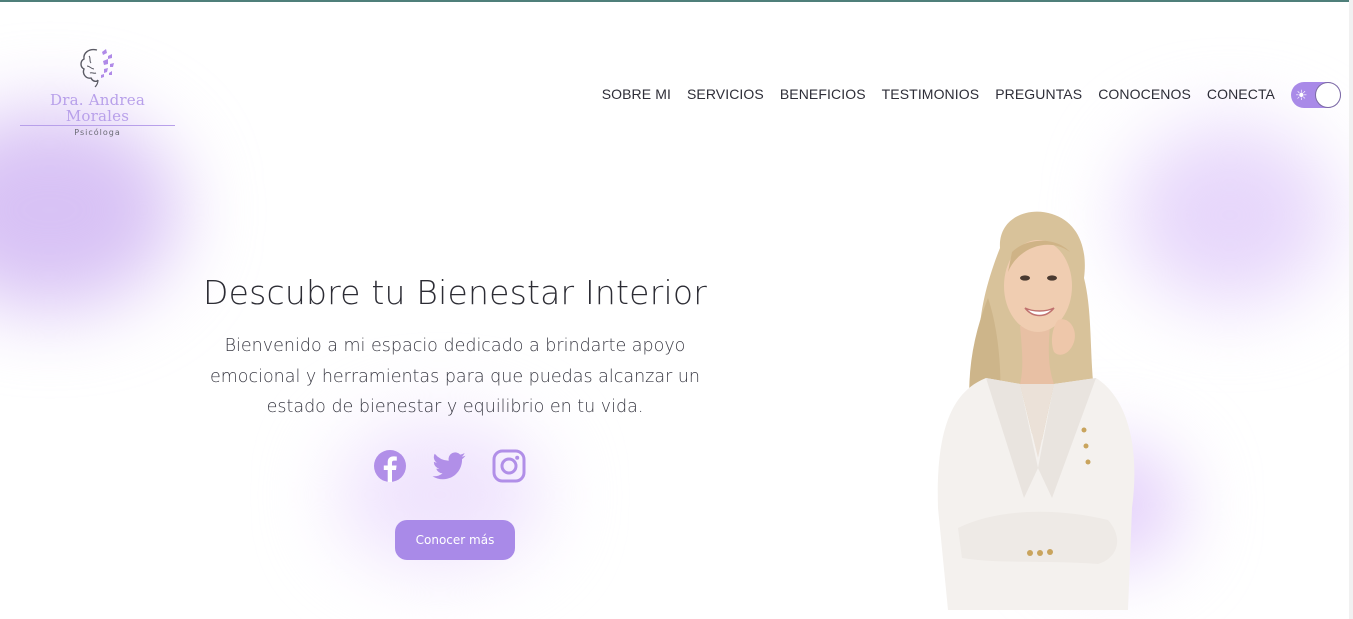  Describe the element at coordinates (676, 1) in the screenshot. I see `top-accent-line` at that location.